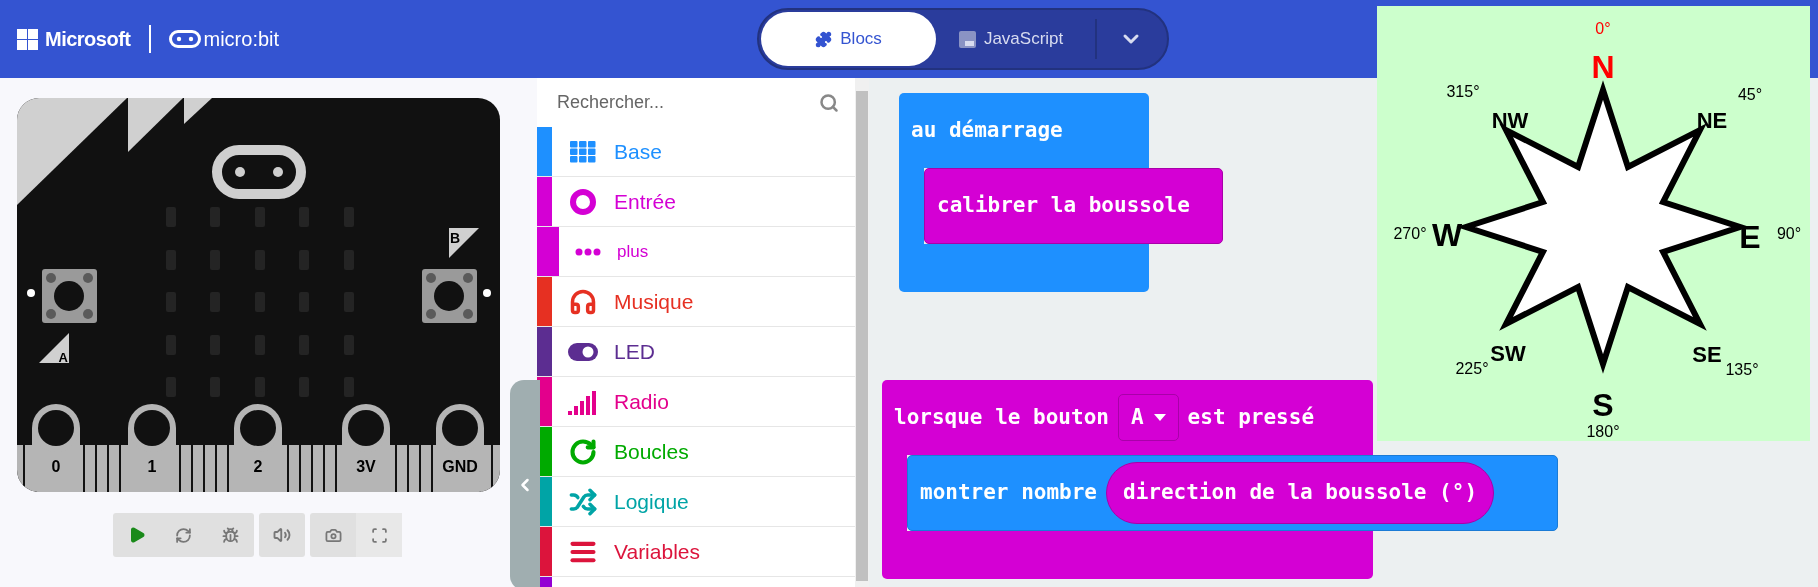 This screenshot has height=587, width=1818. Describe the element at coordinates (1472, 368) in the screenshot. I see `degree-label: 225°` at that location.